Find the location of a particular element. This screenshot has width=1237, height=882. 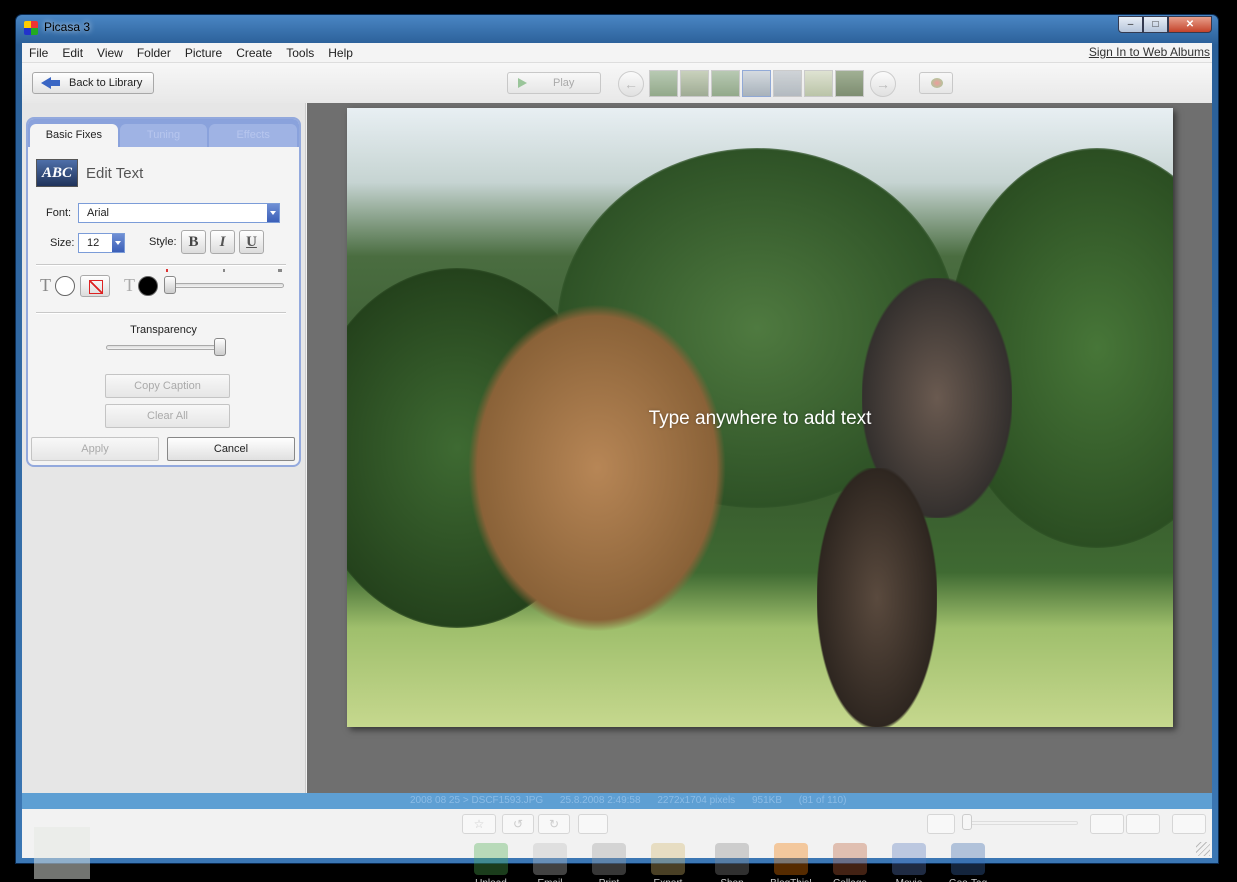

tray-tool-label: Upload is located at coordinates (491, 880).